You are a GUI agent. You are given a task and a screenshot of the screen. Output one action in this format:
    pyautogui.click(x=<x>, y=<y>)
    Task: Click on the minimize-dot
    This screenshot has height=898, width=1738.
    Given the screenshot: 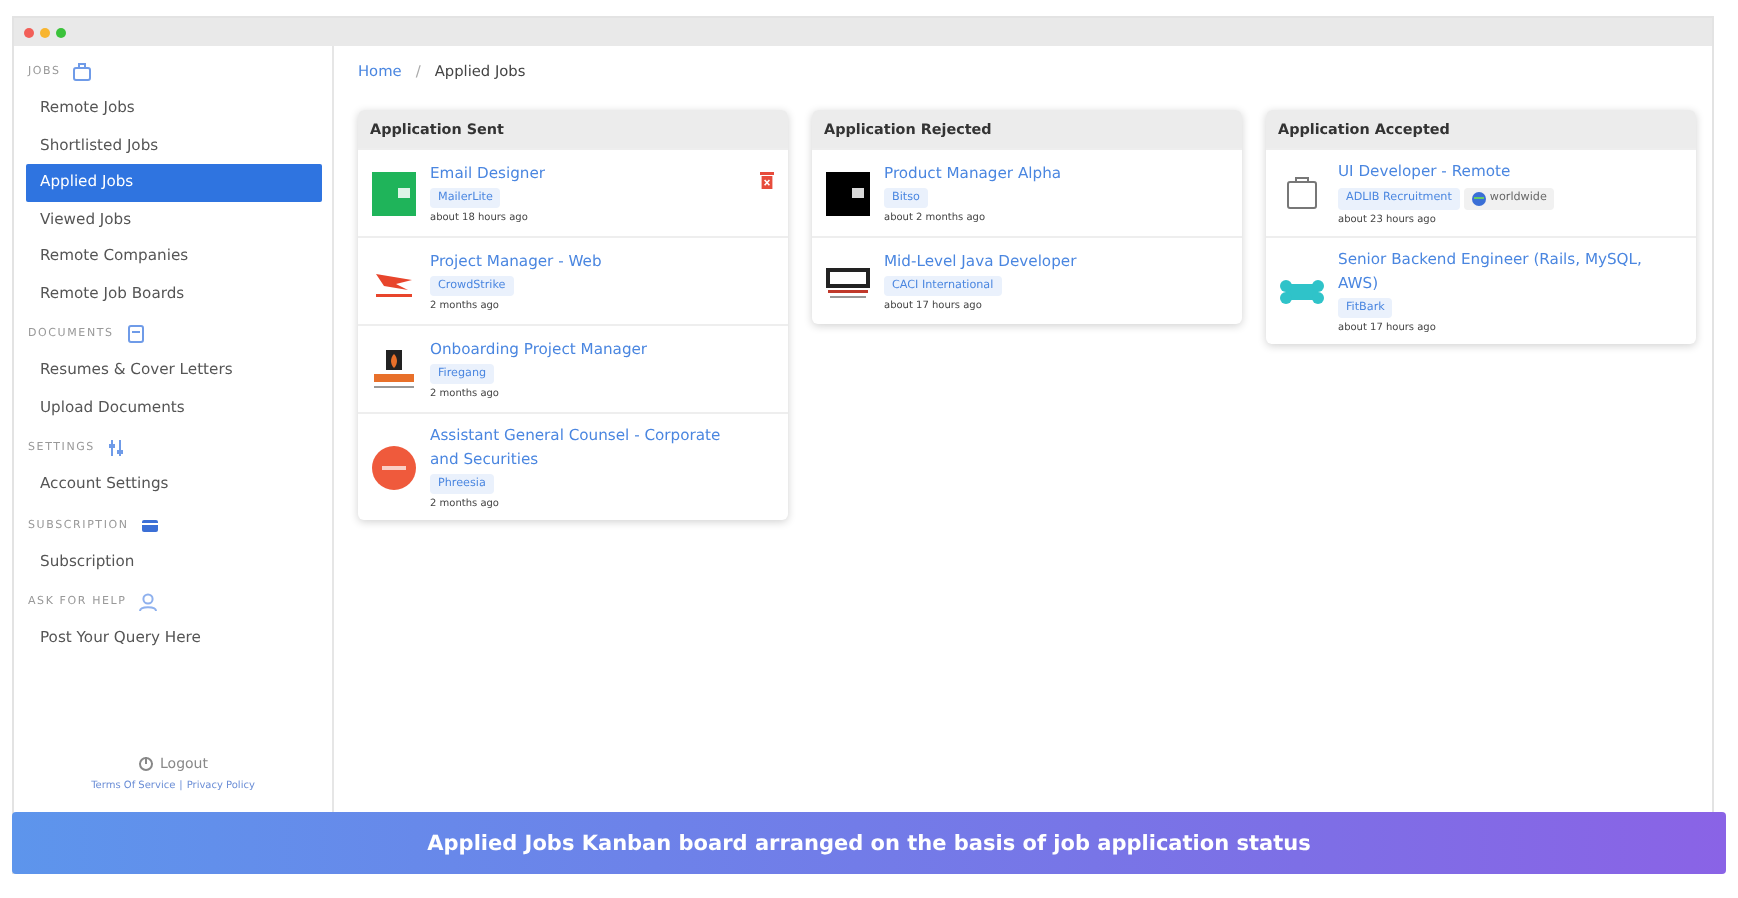 What is the action you would take?
    pyautogui.click(x=45, y=32)
    